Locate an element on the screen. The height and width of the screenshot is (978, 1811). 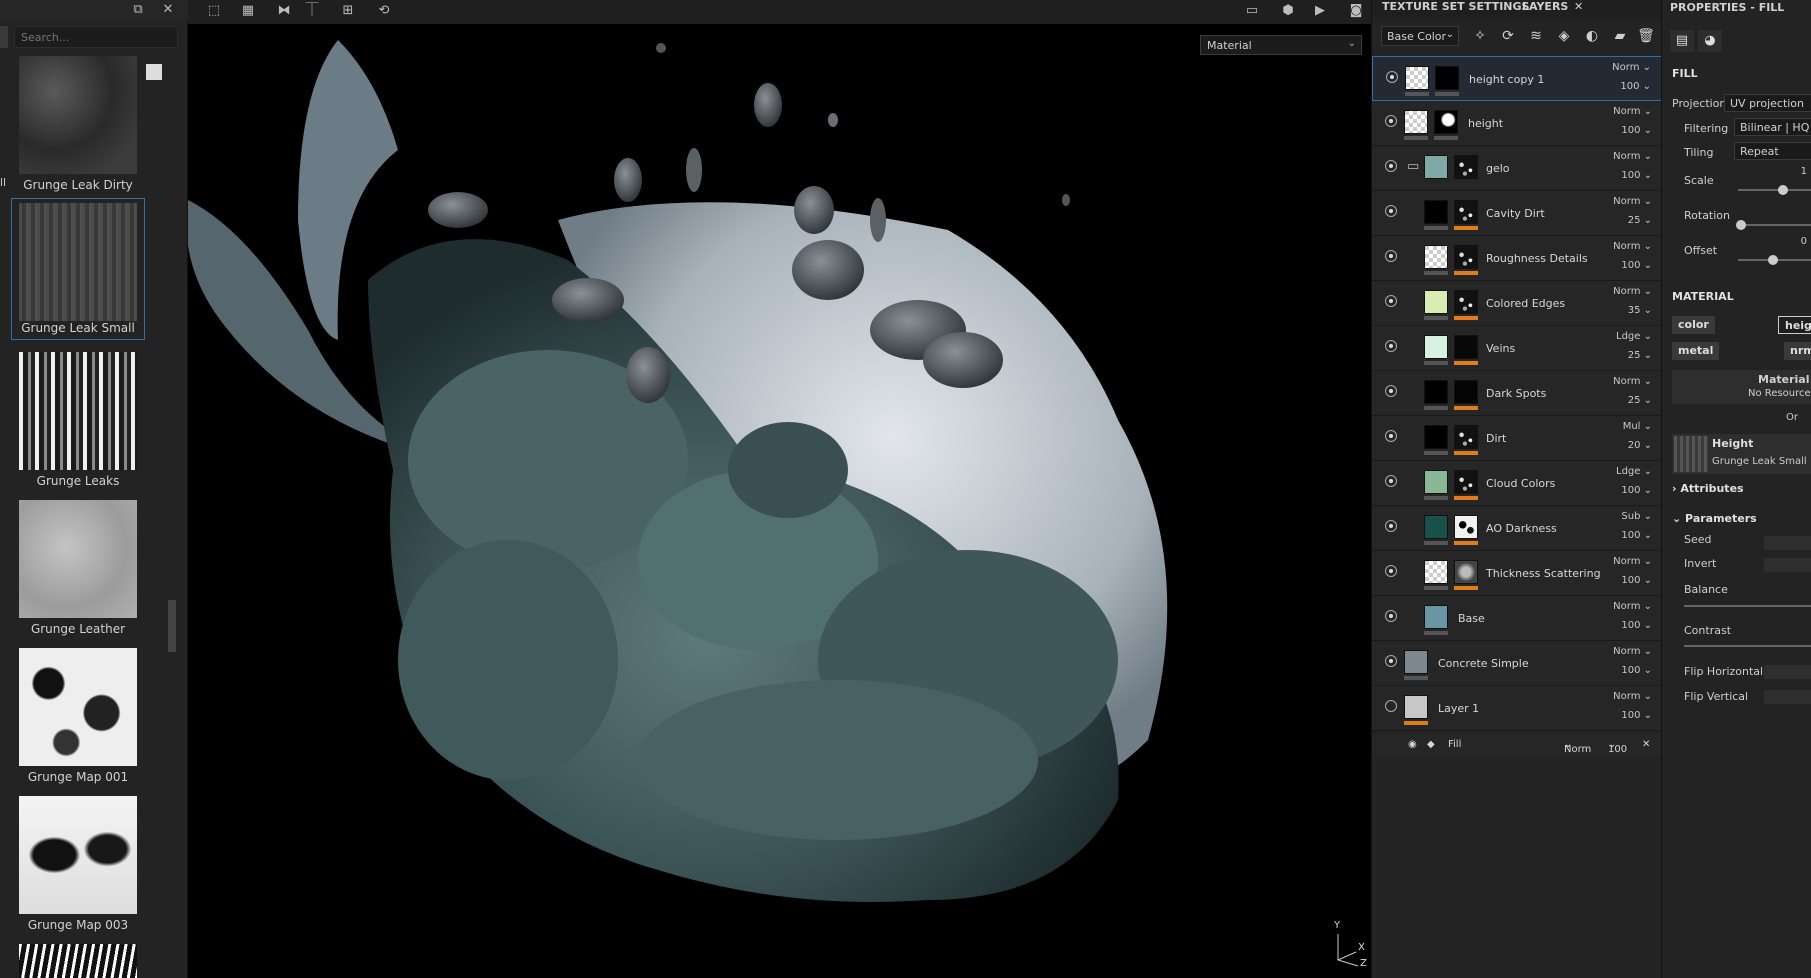
folder-icon: ▭ is located at coordinates (1413, 166).